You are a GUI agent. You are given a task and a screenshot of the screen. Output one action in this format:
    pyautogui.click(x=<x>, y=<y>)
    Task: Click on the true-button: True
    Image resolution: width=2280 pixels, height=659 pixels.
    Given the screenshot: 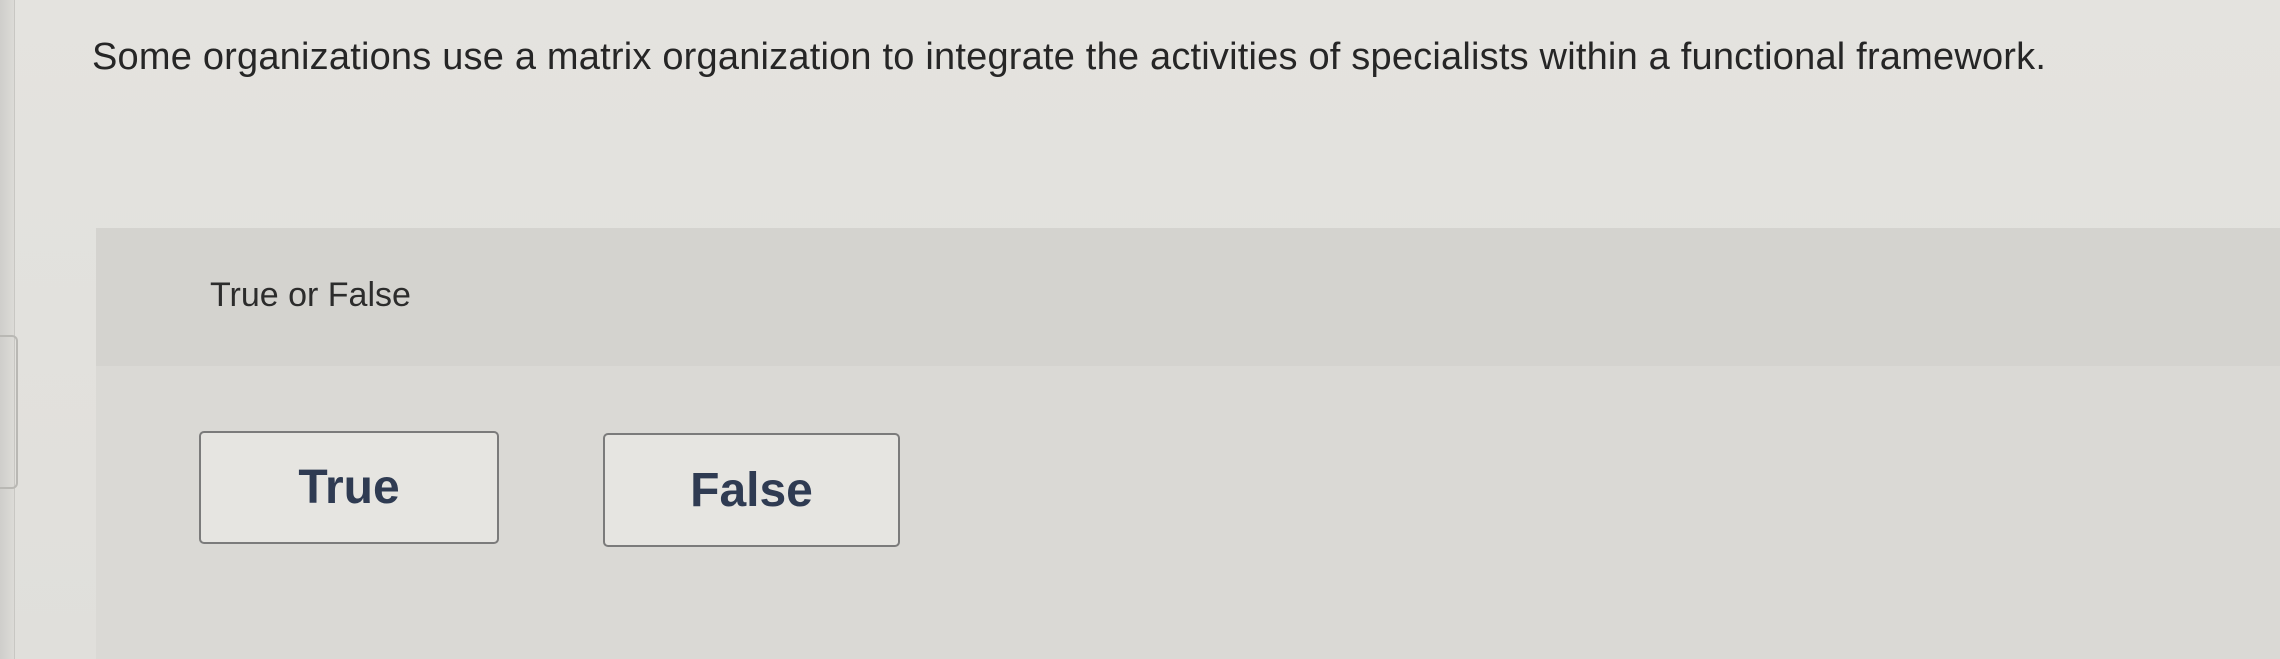 What is the action you would take?
    pyautogui.click(x=349, y=487)
    